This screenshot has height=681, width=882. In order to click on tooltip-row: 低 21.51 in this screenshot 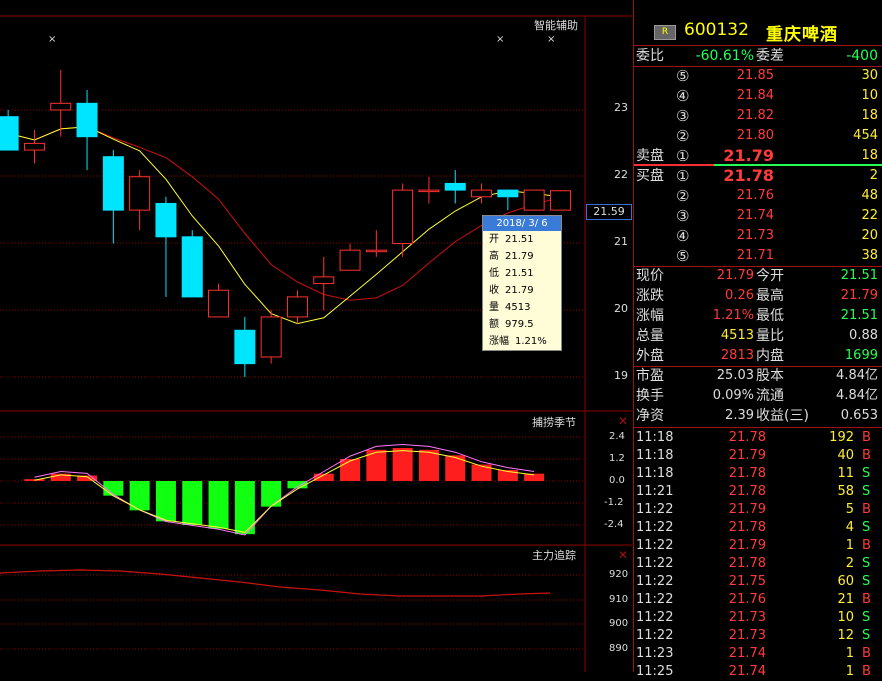, I will do `click(511, 273)`.